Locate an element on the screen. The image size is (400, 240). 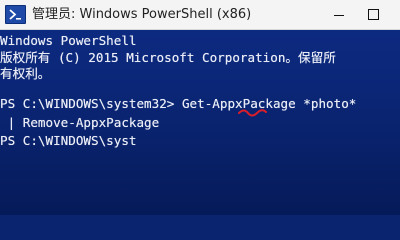
console-prompt-line: PS C:\WINDOWS\syst is located at coordinates (68, 140).